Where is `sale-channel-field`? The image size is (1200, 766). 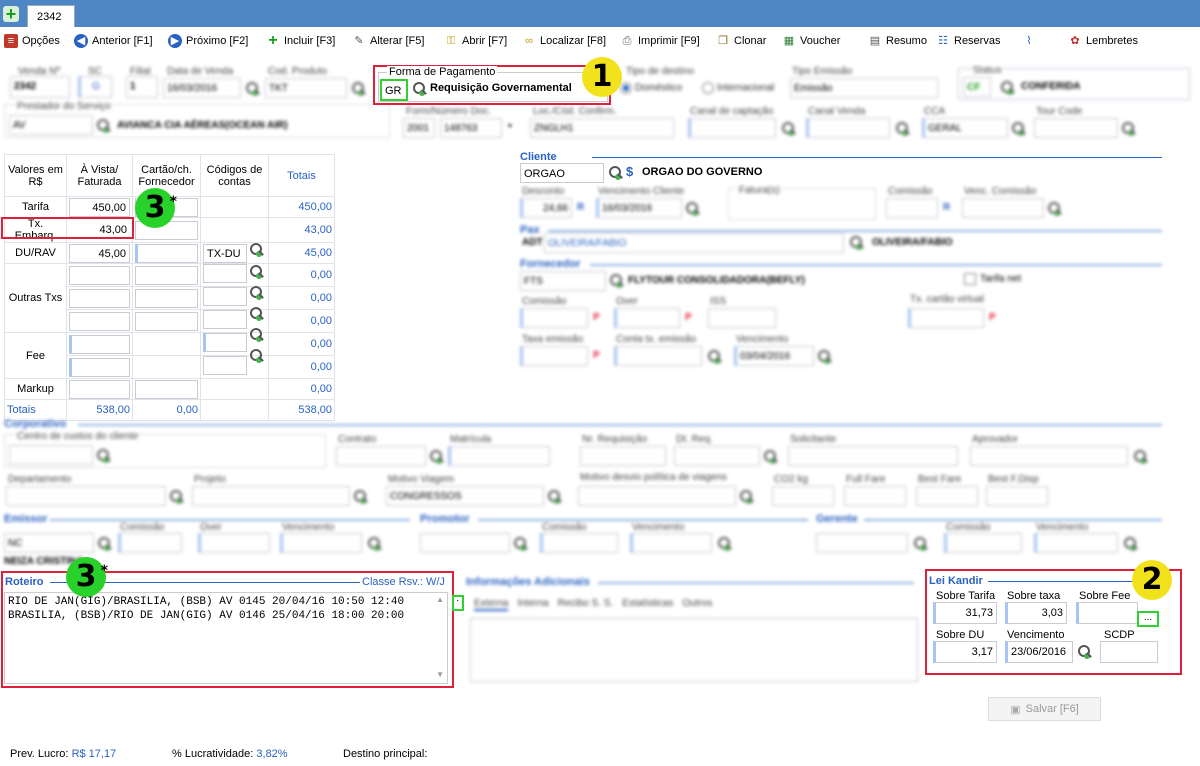 sale-channel-field is located at coordinates (848, 128).